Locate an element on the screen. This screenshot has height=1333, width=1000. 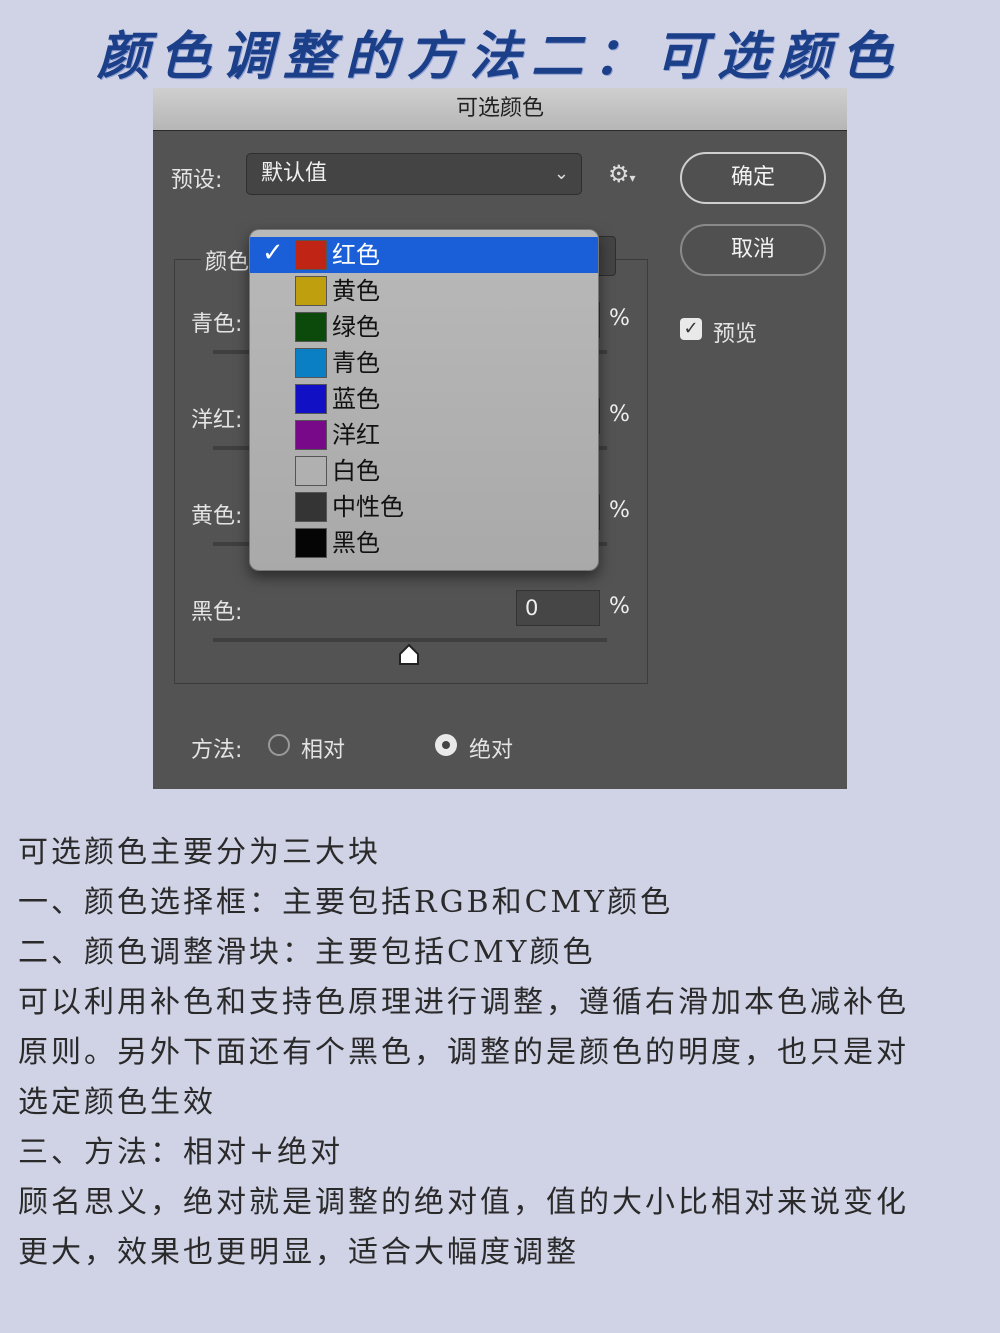
menu-item-label: 黄色 is located at coordinates (356, 291).